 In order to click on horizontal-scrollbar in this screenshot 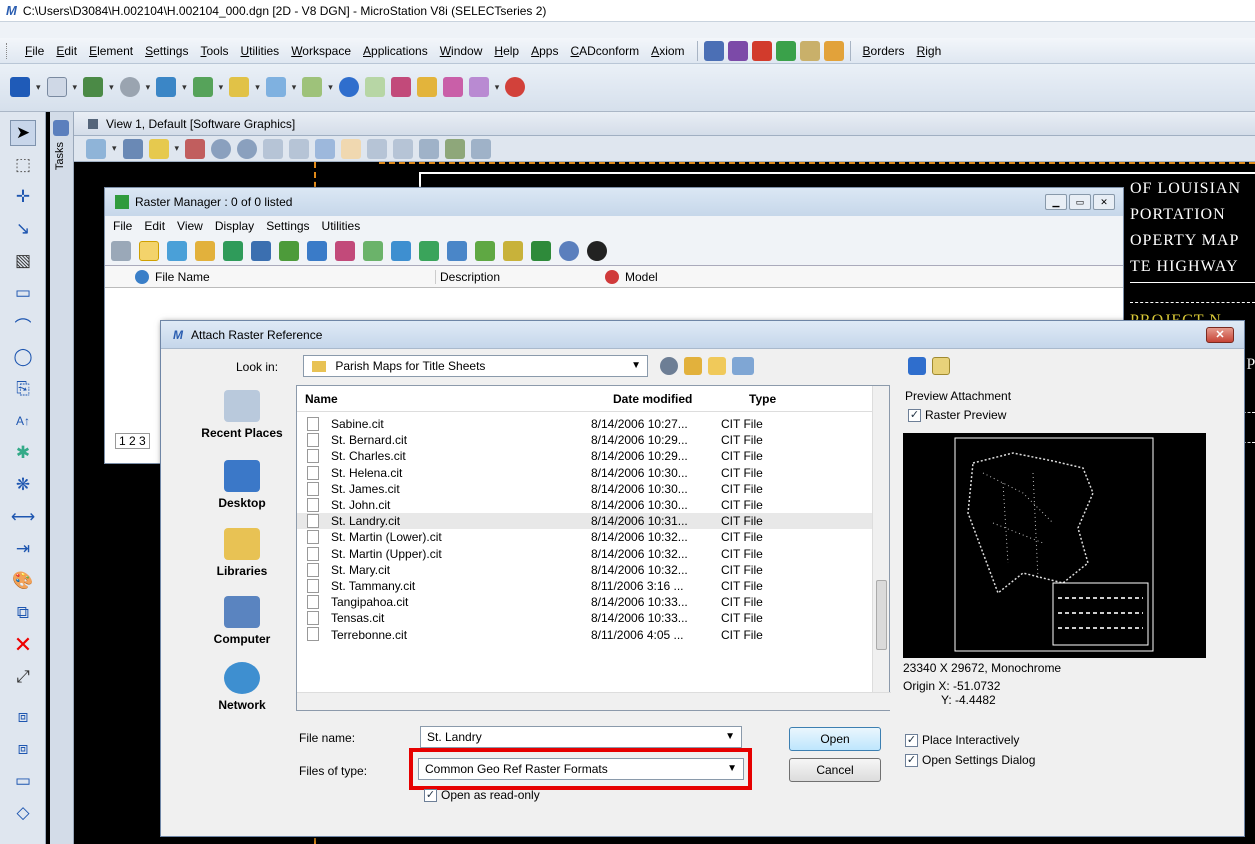, I will do `click(594, 701)`.